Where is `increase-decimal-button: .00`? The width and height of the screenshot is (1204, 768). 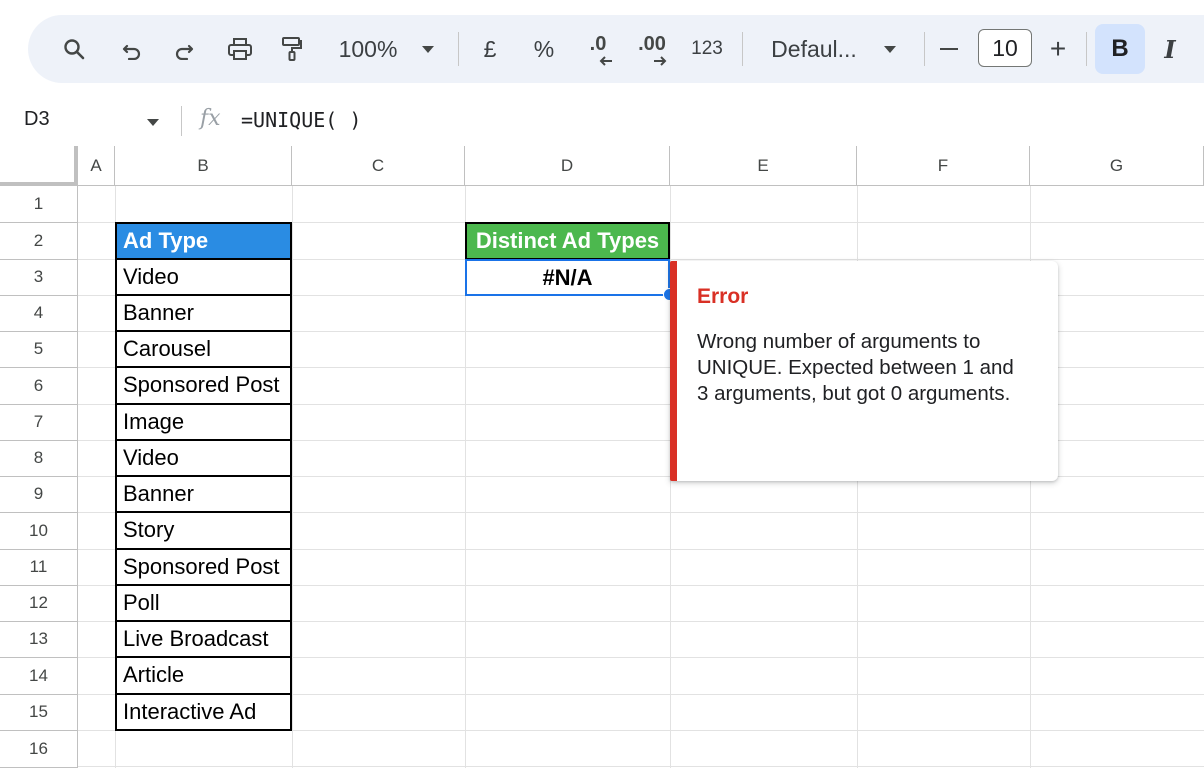
increase-decimal-button: .00 is located at coordinates (652, 49).